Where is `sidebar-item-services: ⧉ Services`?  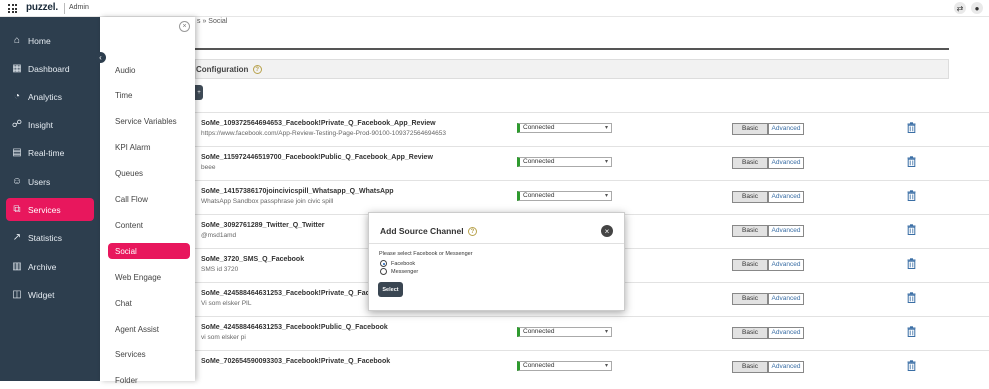 sidebar-item-services: ⧉ Services is located at coordinates (50, 209).